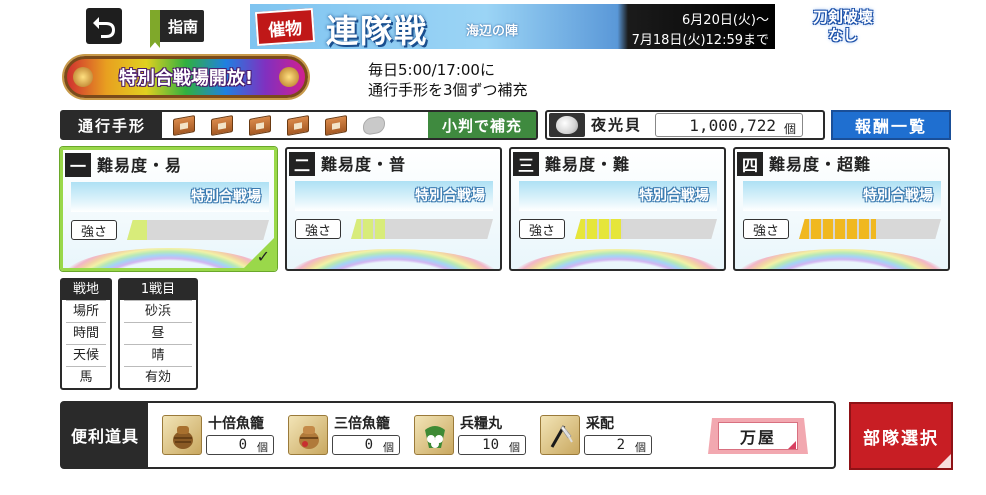 Image resolution: width=986 pixels, height=495 pixels. What do you see at coordinates (891, 125) in the screenshot?
I see `reward-list-button: 報酬一覧` at bounding box center [891, 125].